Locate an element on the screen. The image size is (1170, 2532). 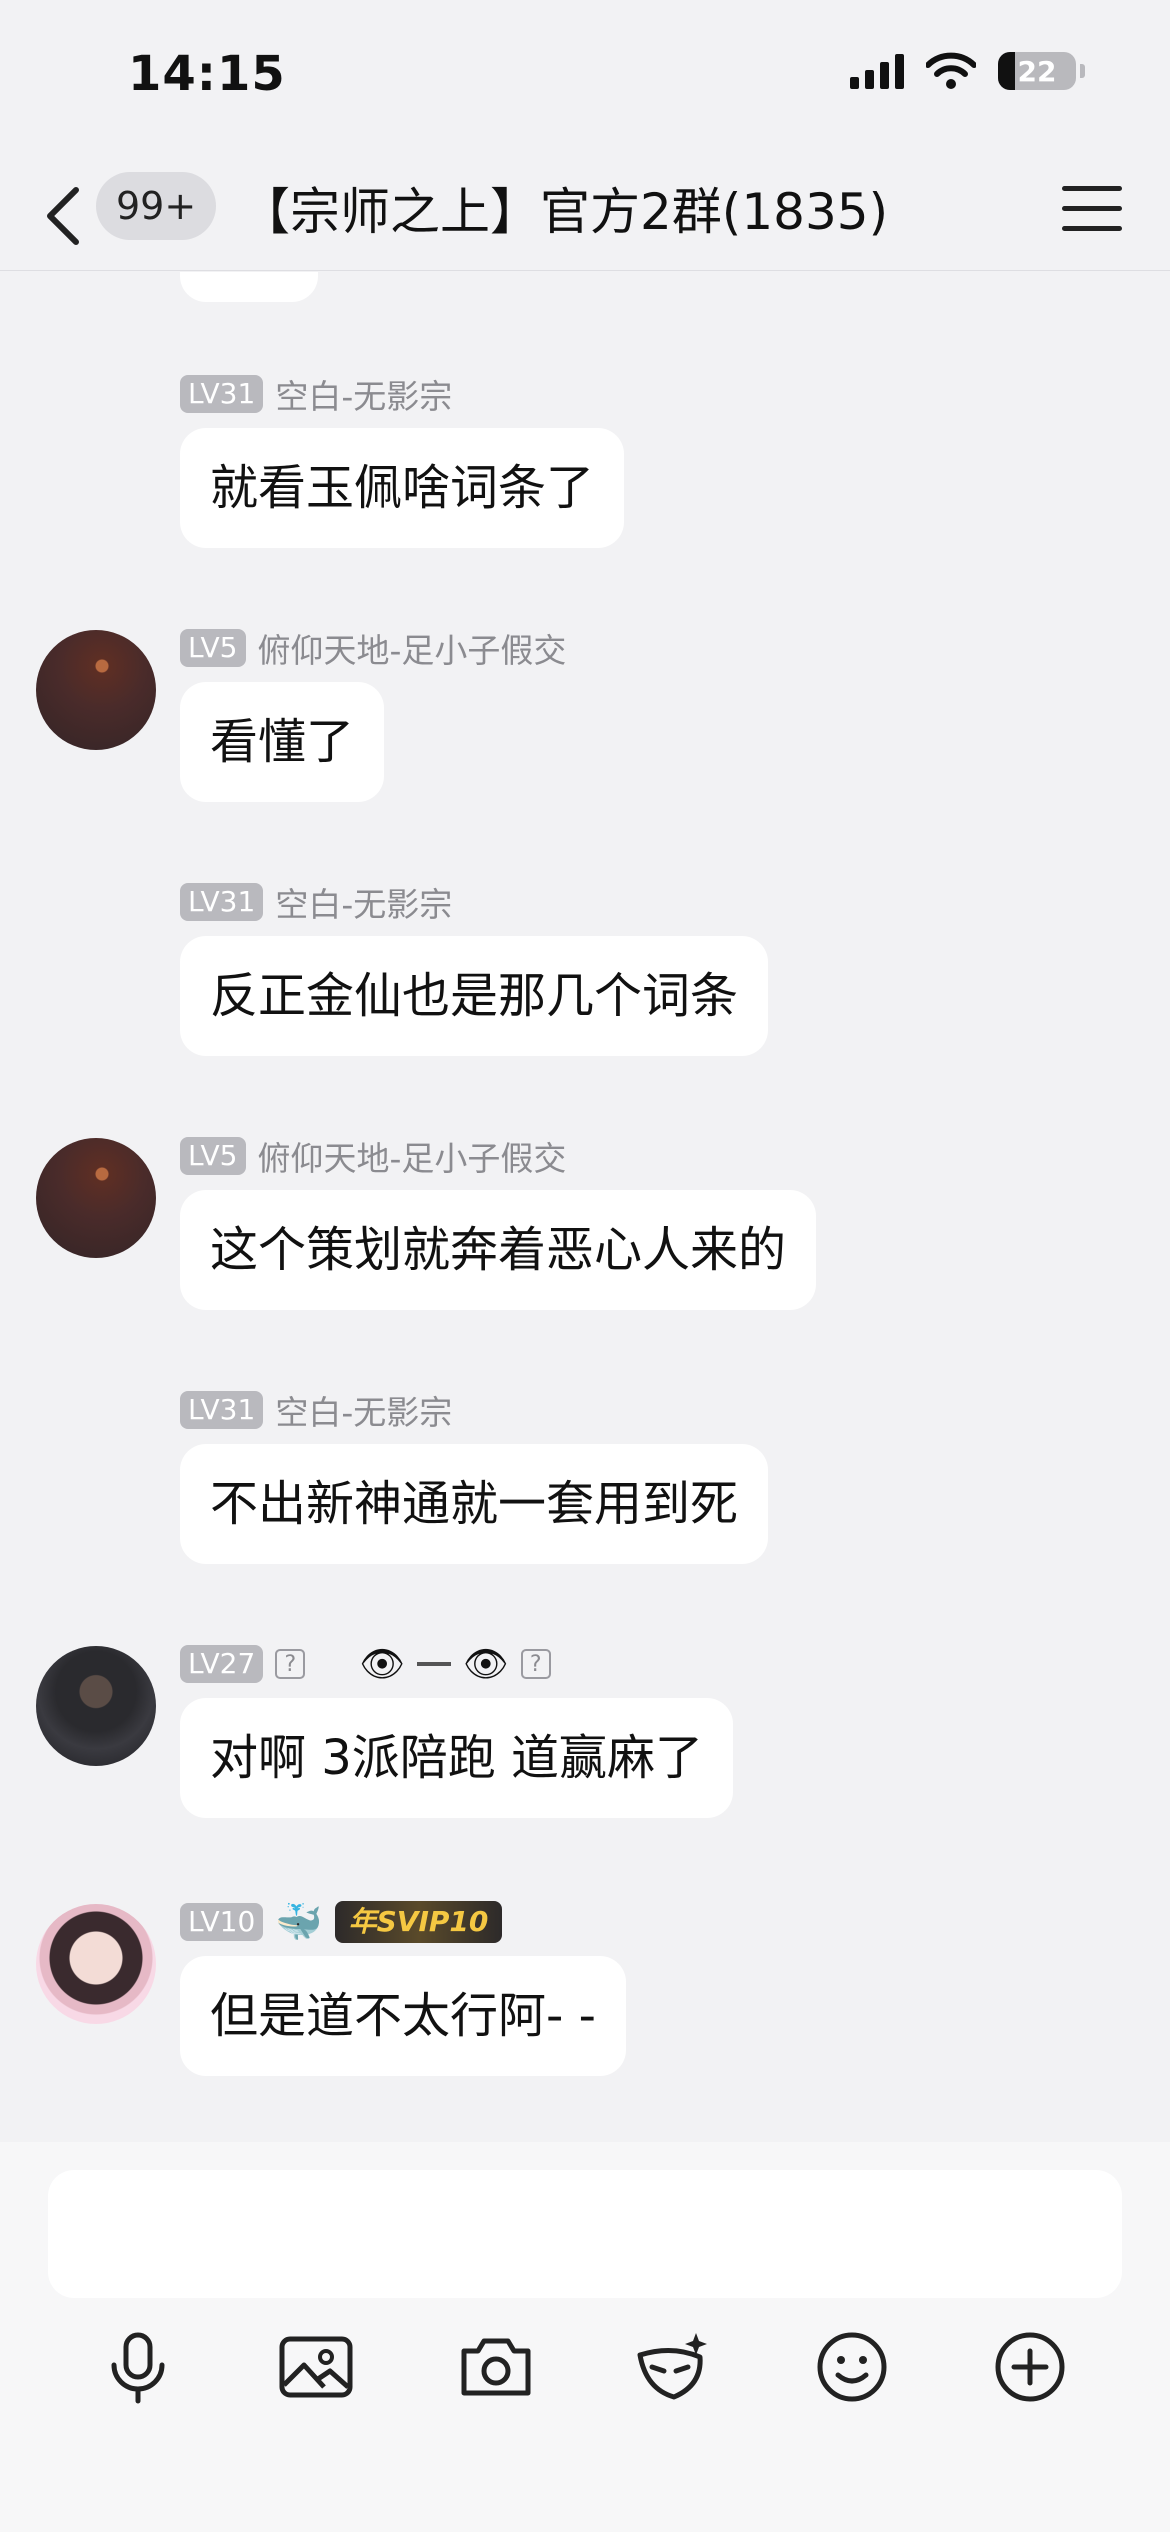
message-bubble: 看懂了 is located at coordinates (282, 742).